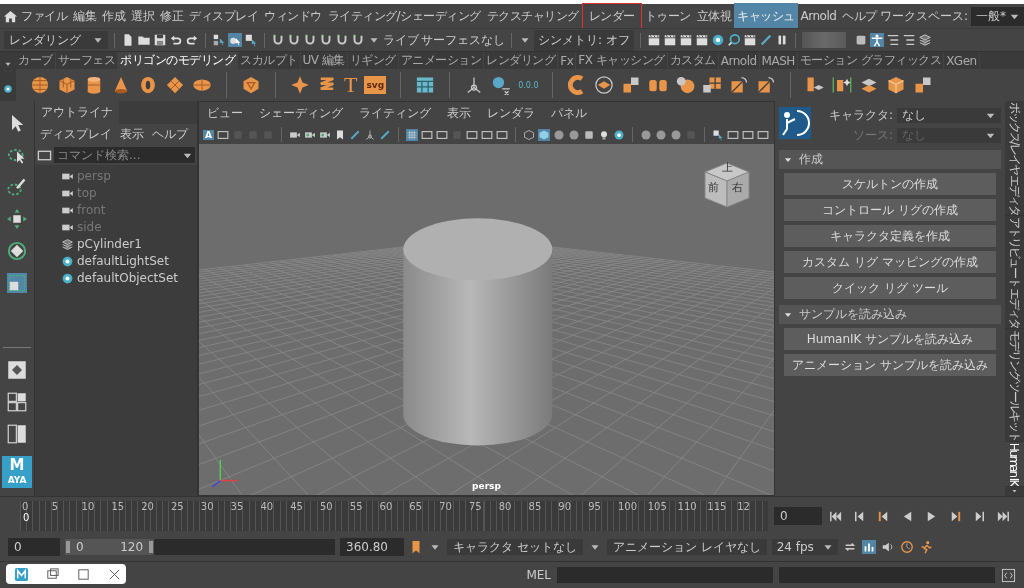  Describe the element at coordinates (665, 575) in the screenshot. I see `command-input-field` at that location.